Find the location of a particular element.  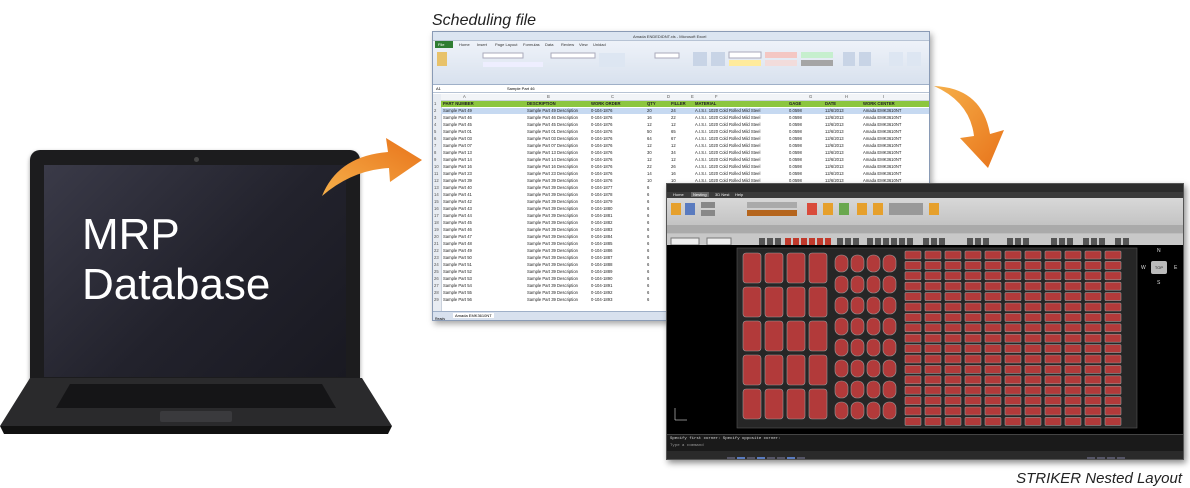

table-cell: Sample Part 54 is located at coordinates (457, 285).